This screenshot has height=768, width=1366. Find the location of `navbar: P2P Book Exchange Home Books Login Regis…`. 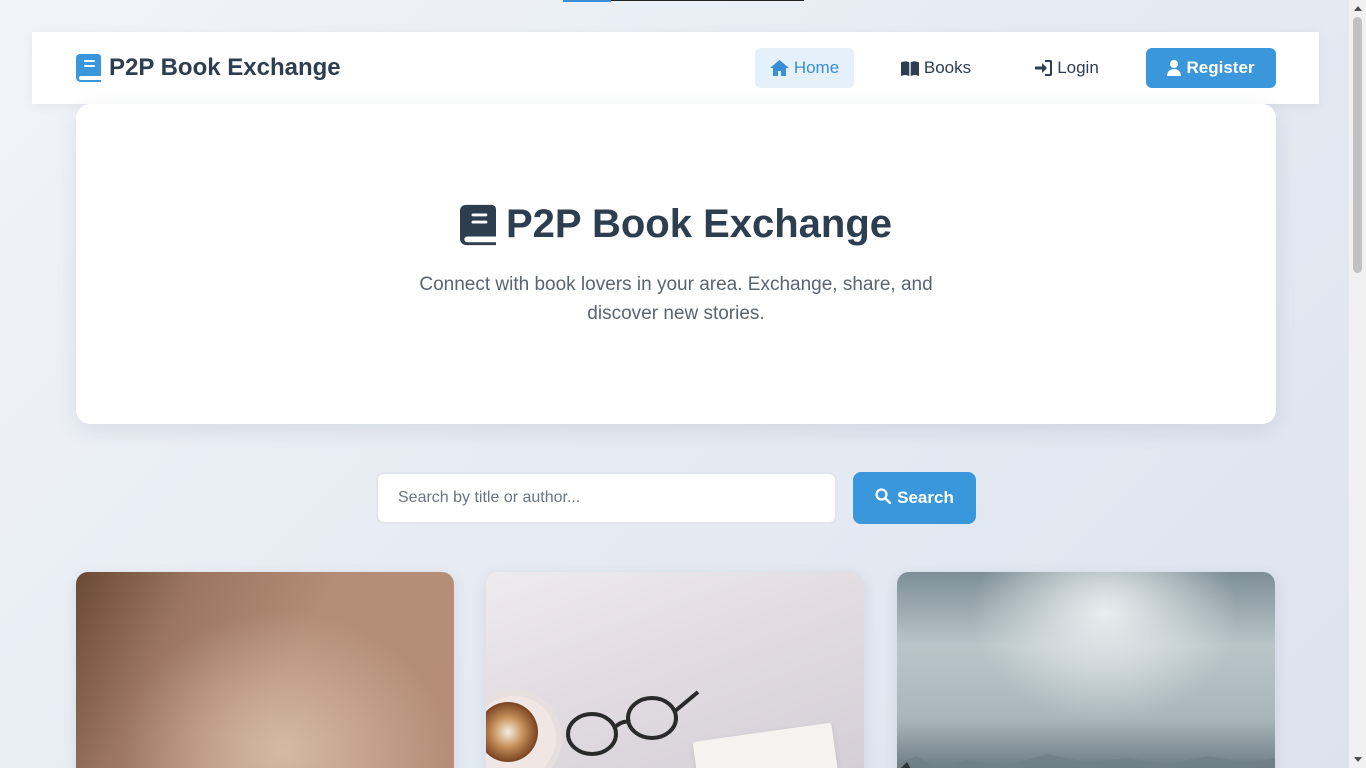

navbar: P2P Book Exchange Home Books Login Regis… is located at coordinates (675, 68).